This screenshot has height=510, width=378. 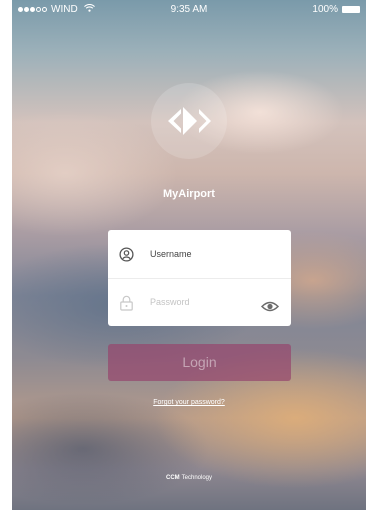 What do you see at coordinates (197, 478) in the screenshot?
I see `footer-brand-suffix: Technology` at bounding box center [197, 478].